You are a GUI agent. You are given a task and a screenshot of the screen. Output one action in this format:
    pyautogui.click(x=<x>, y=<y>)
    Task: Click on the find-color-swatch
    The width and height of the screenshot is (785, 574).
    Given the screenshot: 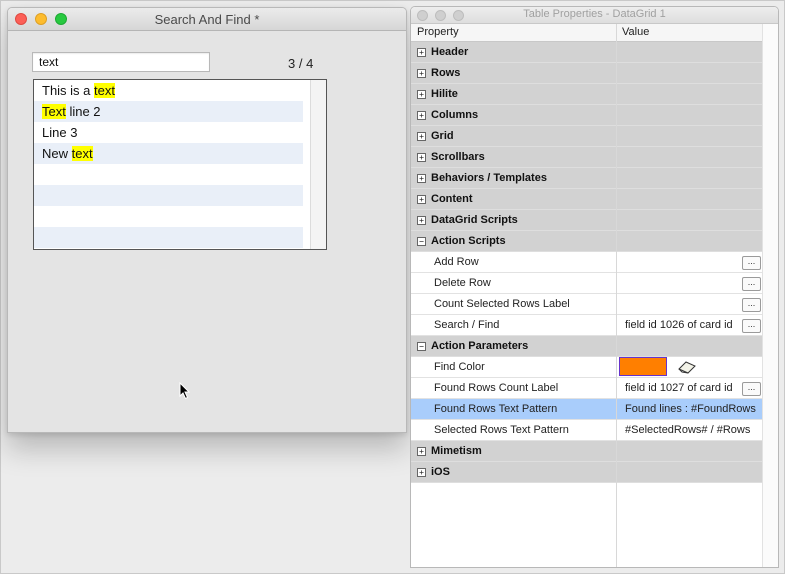 What is the action you would take?
    pyautogui.click(x=643, y=366)
    